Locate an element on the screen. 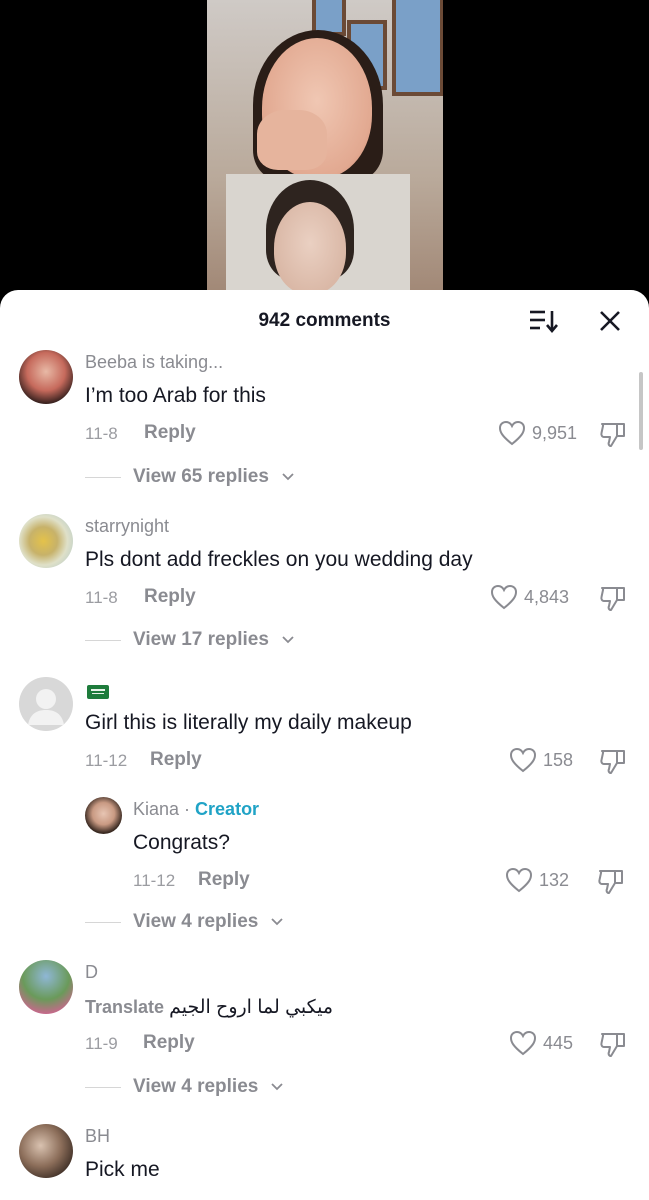 This screenshot has width=649, height=1200. saudi-flag-icon is located at coordinates (98, 692).